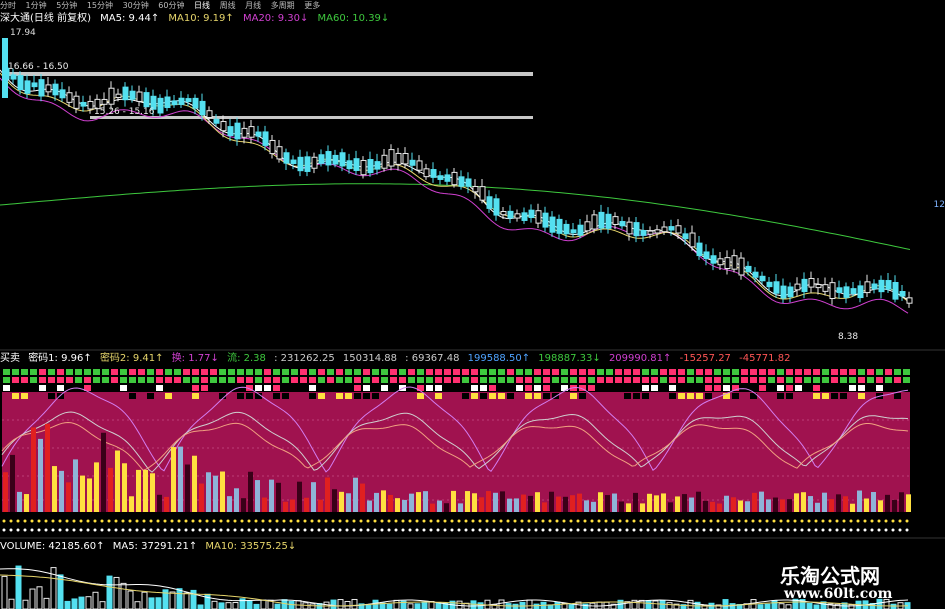 Image resolution: width=945 pixels, height=609 pixels. I want to click on ind-value-5: : 231262.25, so click(304, 358).